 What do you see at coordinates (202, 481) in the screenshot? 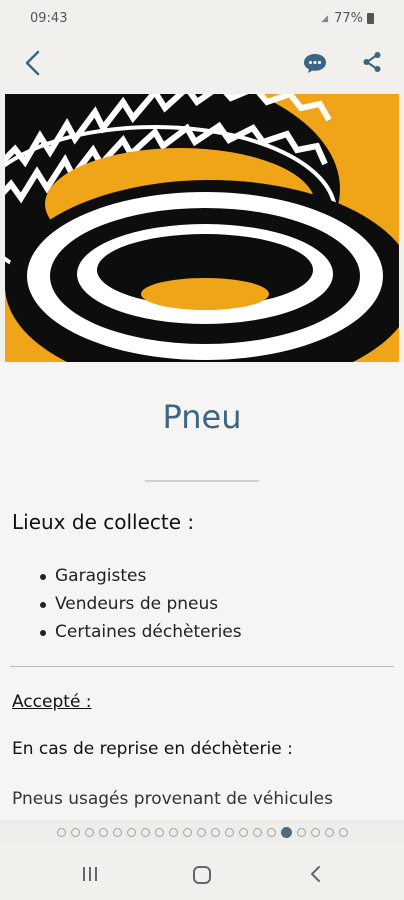
I see `title-divider` at bounding box center [202, 481].